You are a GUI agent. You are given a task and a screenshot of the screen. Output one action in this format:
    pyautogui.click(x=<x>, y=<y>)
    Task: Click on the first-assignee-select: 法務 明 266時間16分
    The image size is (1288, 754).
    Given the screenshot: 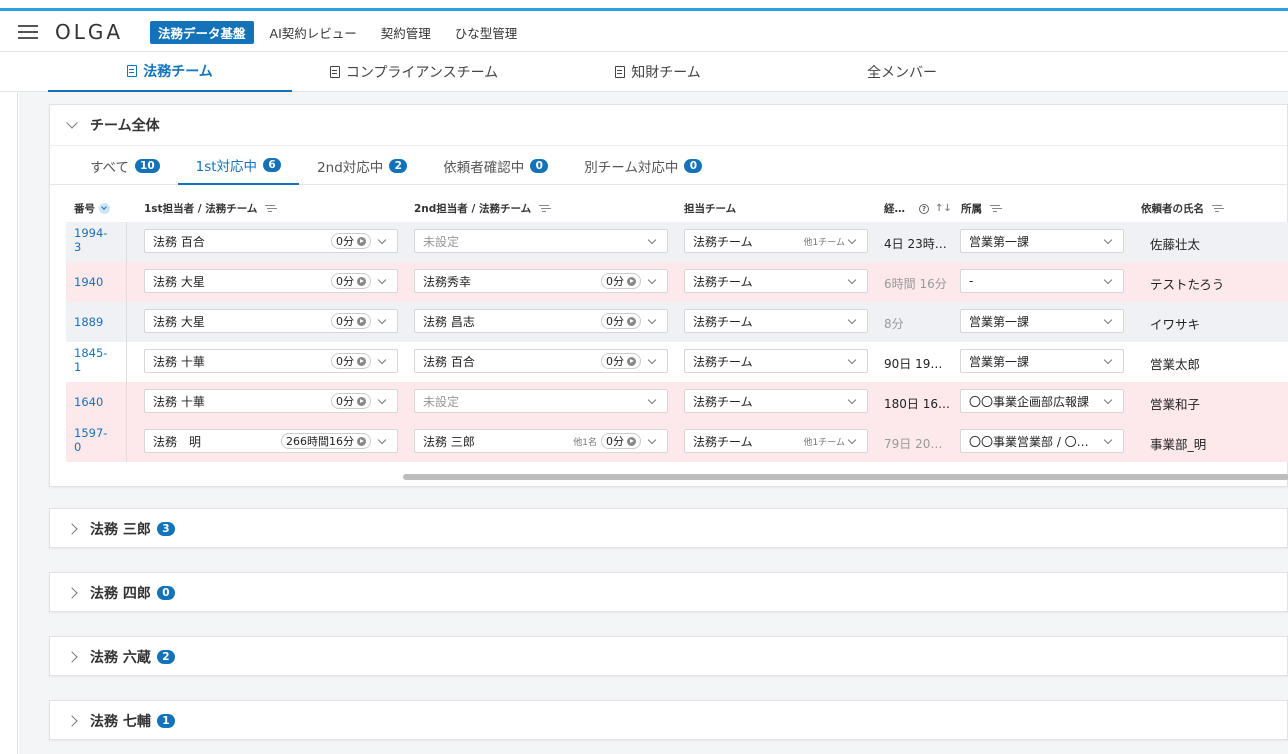 What is the action you would take?
    pyautogui.click(x=271, y=441)
    